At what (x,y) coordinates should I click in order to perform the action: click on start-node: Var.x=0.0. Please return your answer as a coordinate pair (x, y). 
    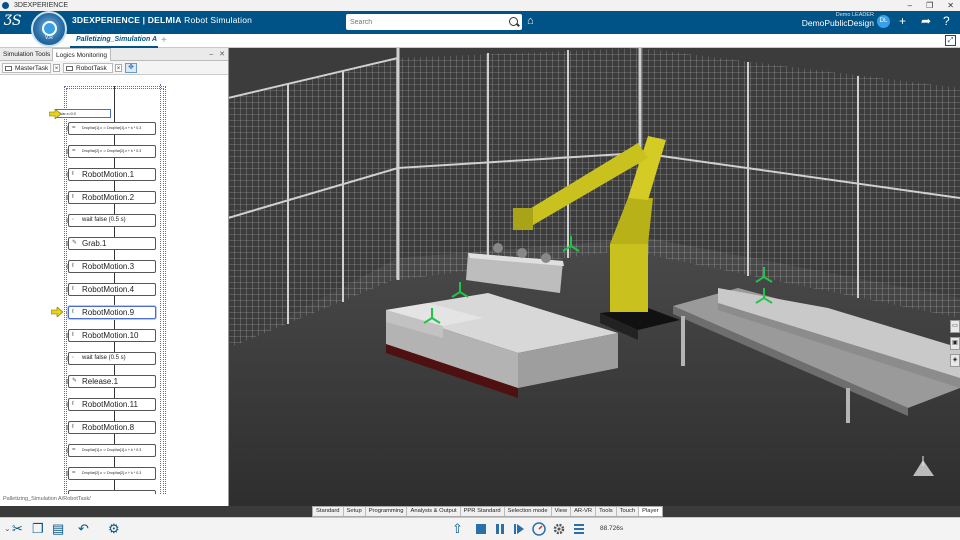
    Looking at the image, I should click on (83, 113).